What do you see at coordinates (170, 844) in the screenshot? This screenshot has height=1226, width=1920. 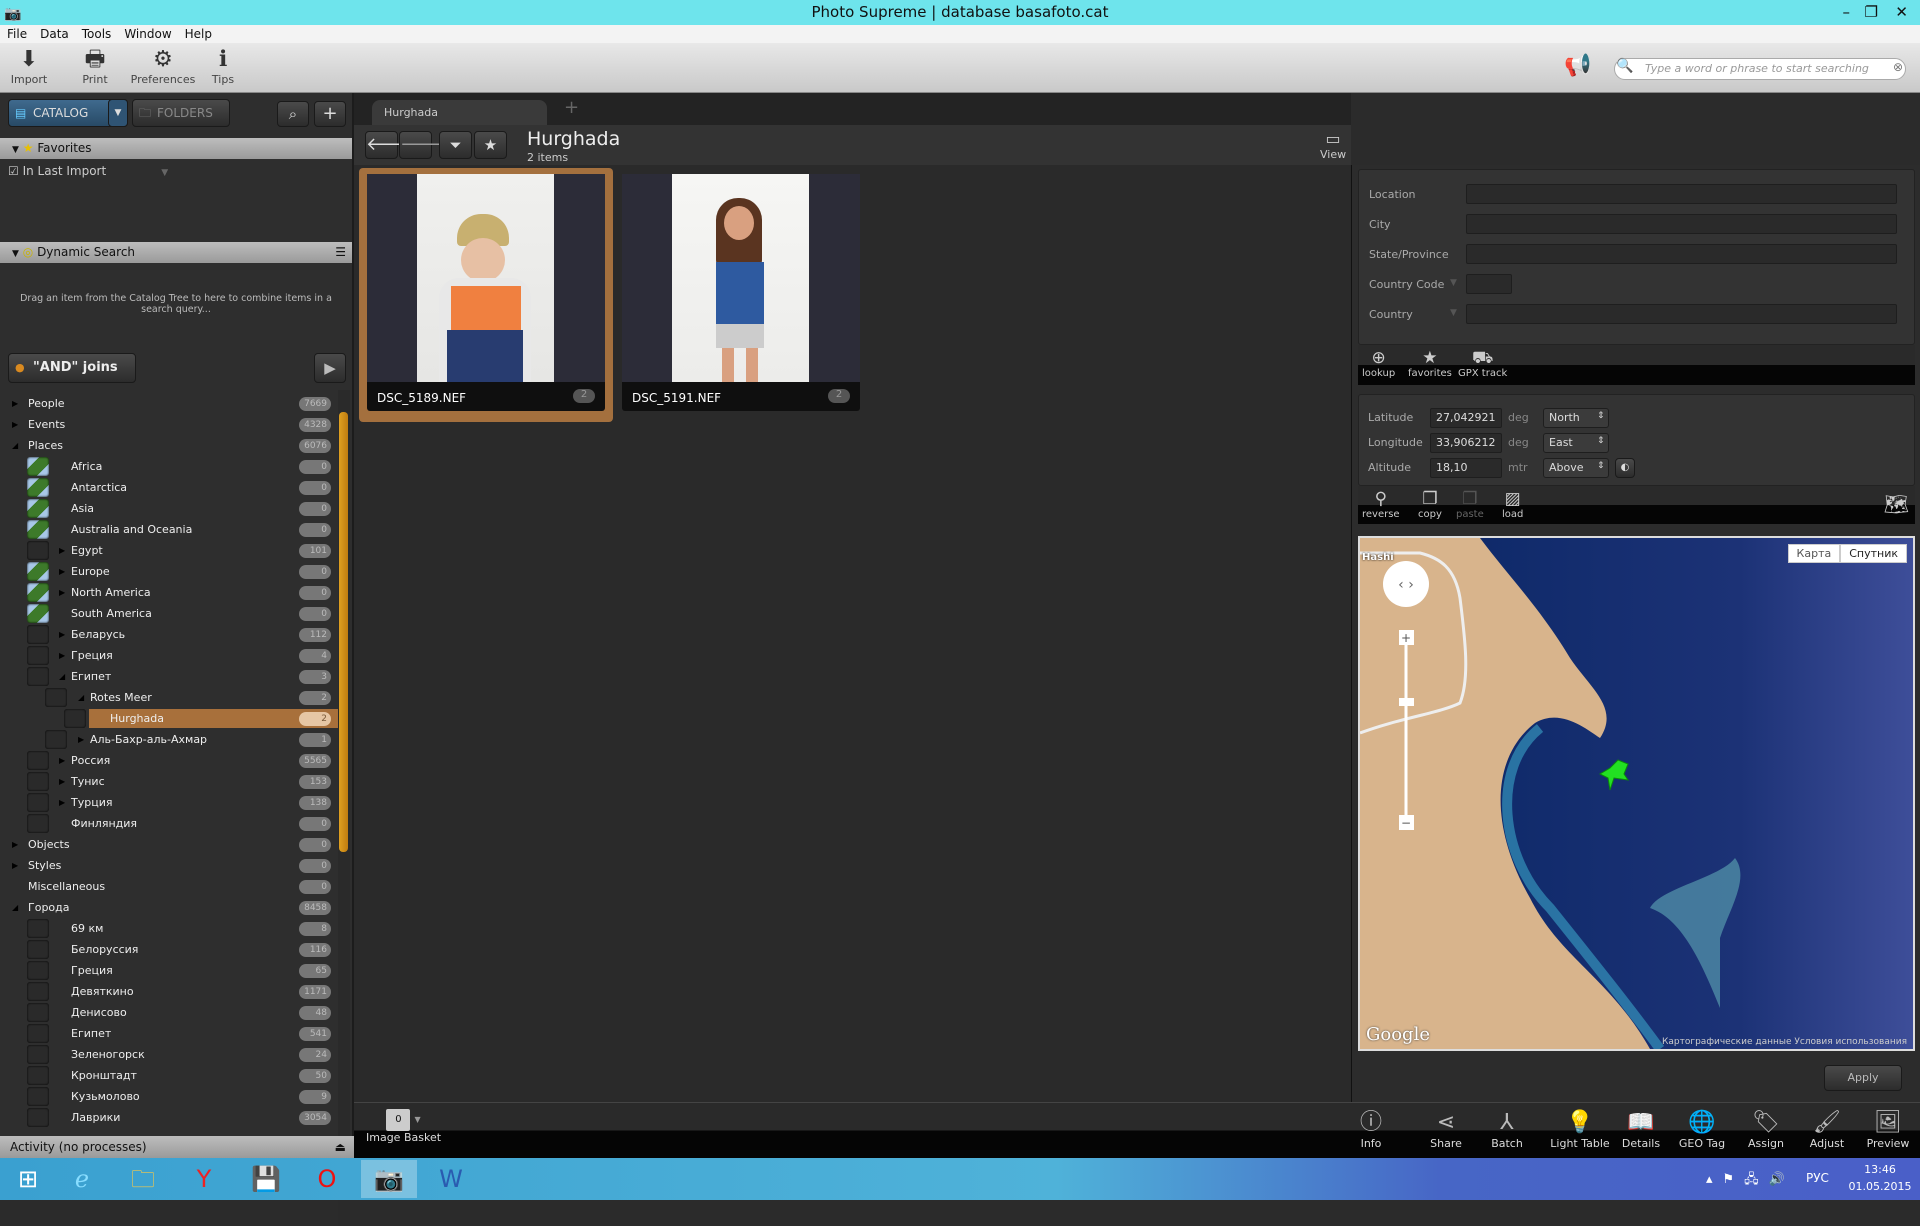 I see `tree-item-objects: ▶ Objects 0` at bounding box center [170, 844].